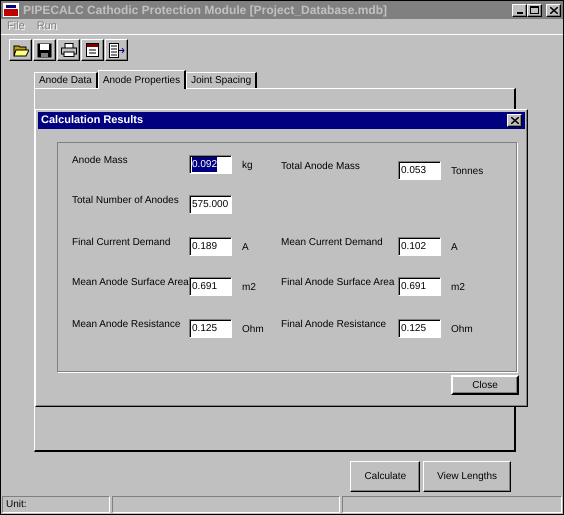 This screenshot has height=515, width=564. Describe the element at coordinates (122, 243) in the screenshot. I see `field-label: Final Current Demand` at that location.